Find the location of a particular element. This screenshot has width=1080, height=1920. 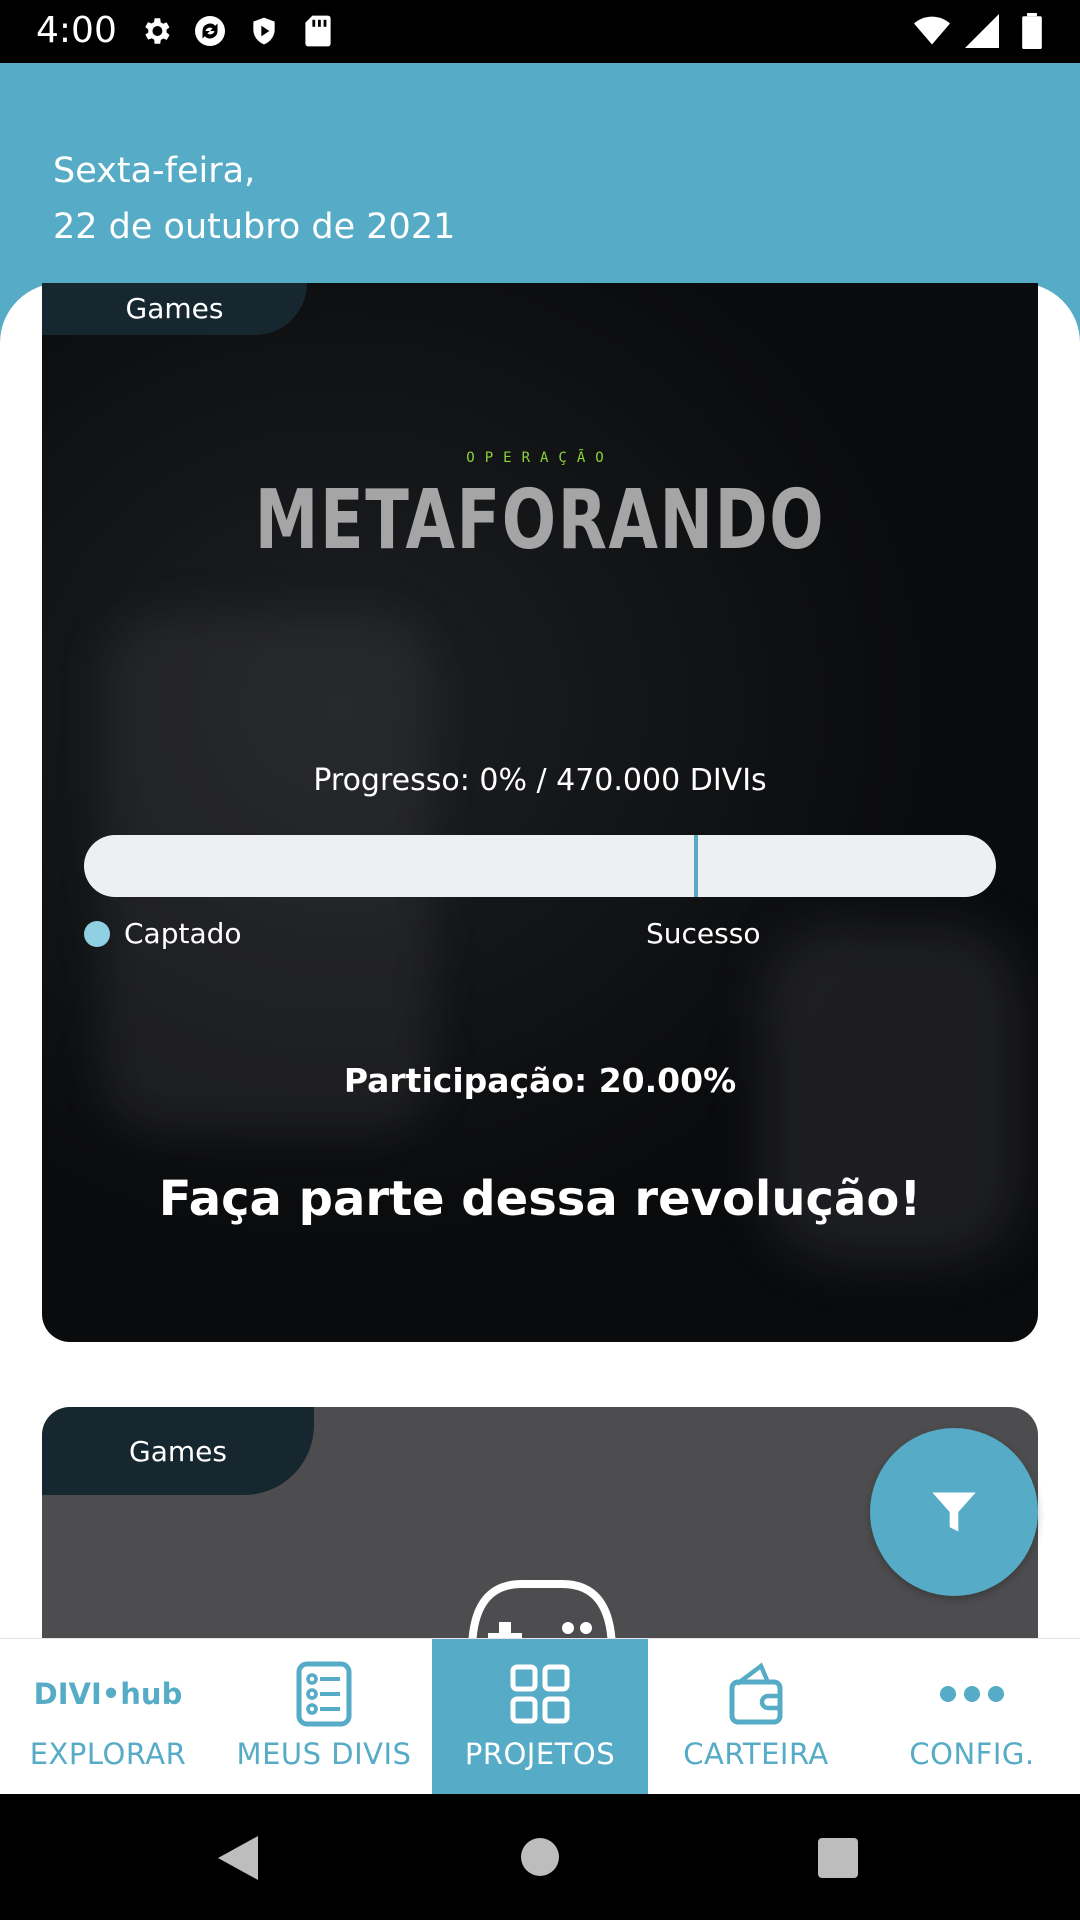

project-logo-subtitle: OPERAÇÃO is located at coordinates (540, 458).